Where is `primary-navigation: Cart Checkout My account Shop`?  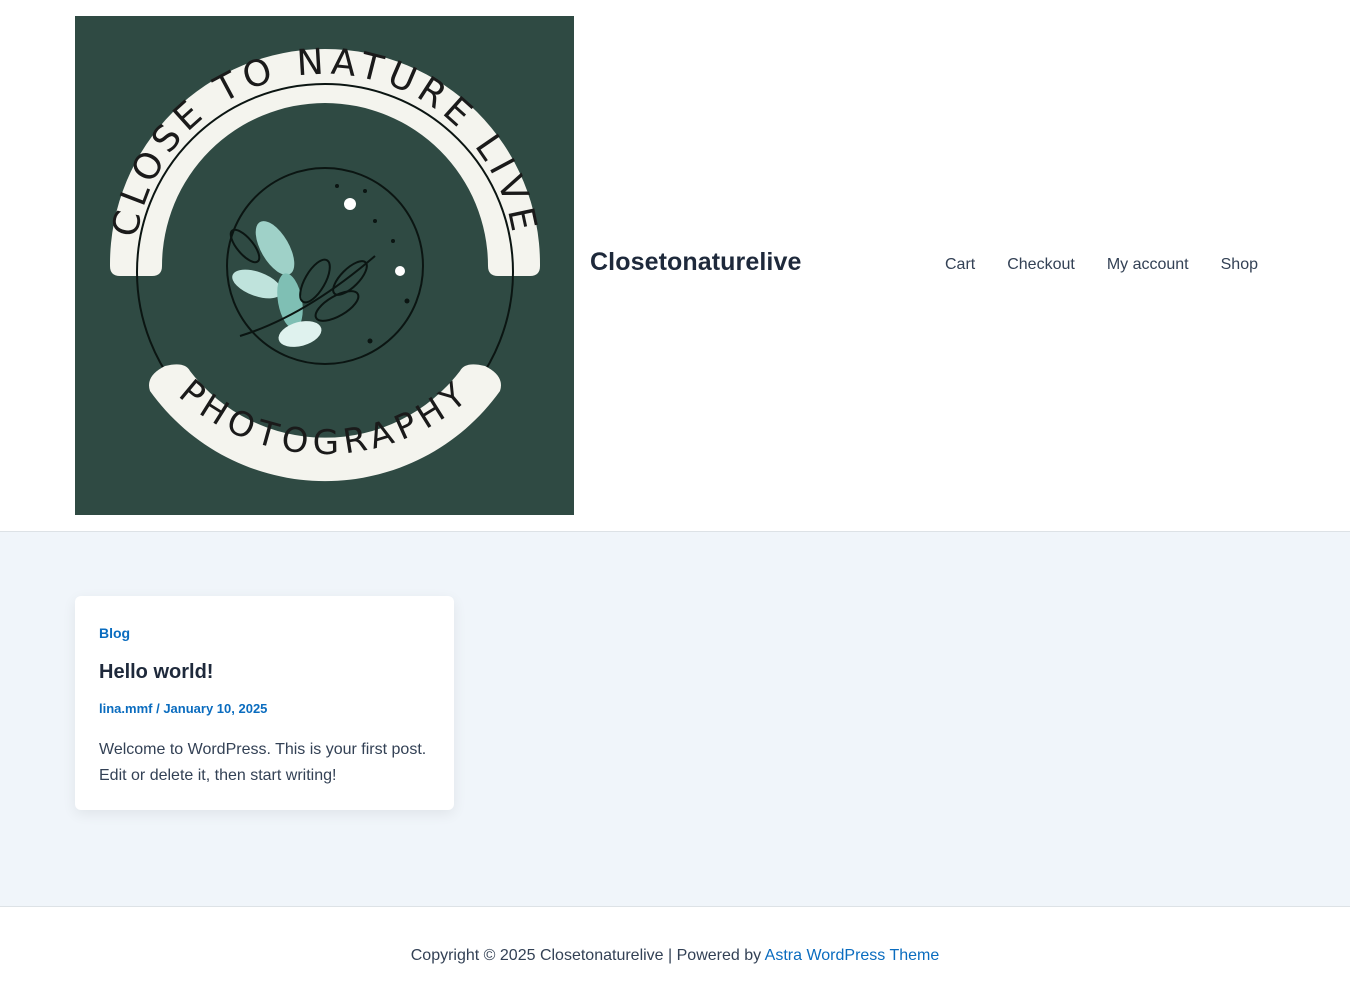 primary-navigation: Cart Checkout My account Shop is located at coordinates (1101, 265).